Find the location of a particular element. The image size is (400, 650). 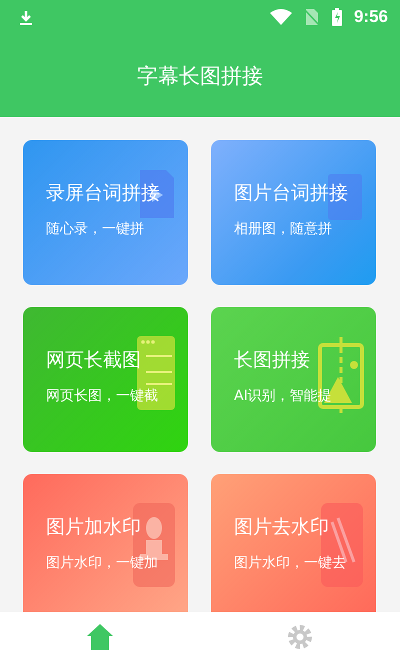

download-icon is located at coordinates (26, 17).